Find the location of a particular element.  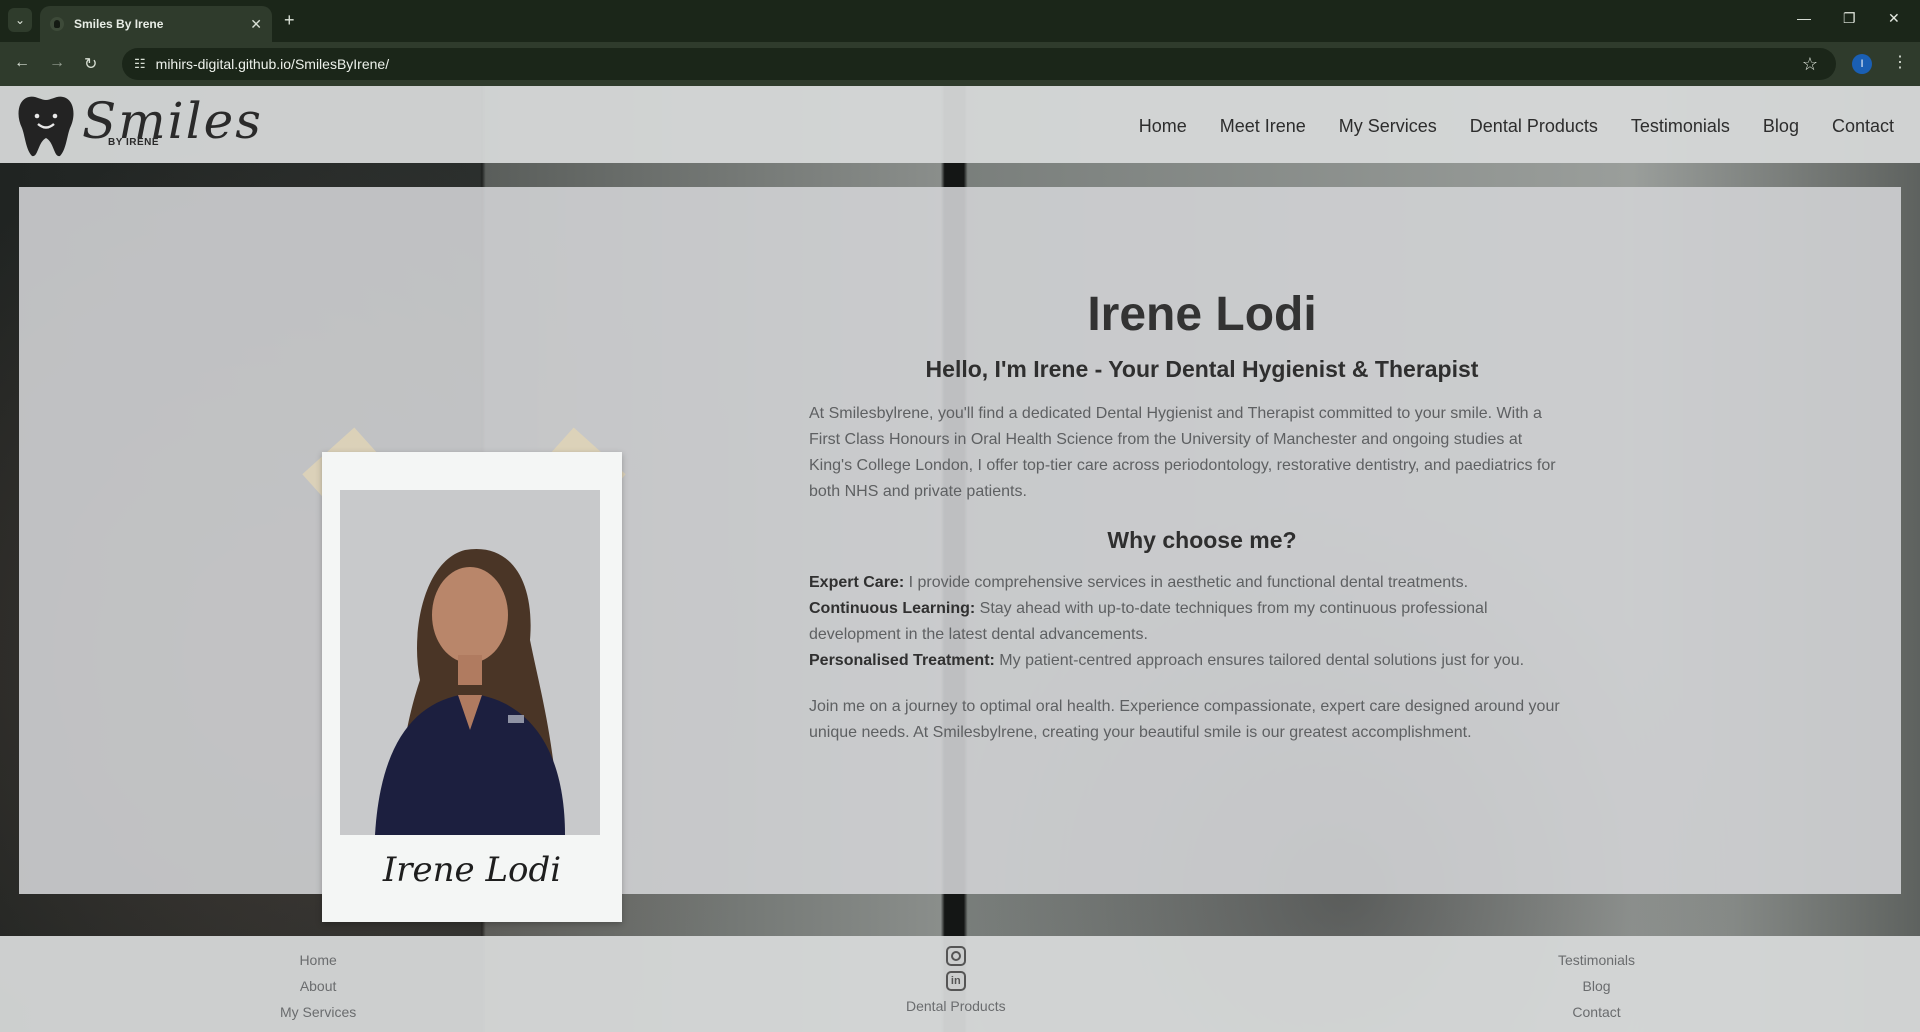

polaroid-frame: Irene Lodi is located at coordinates (472, 687).